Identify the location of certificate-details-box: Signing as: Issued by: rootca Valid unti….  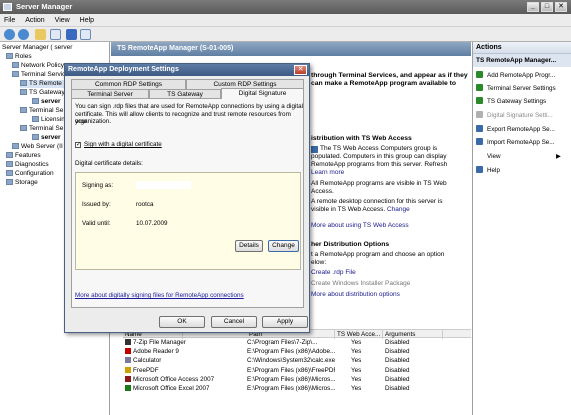
(188, 221).